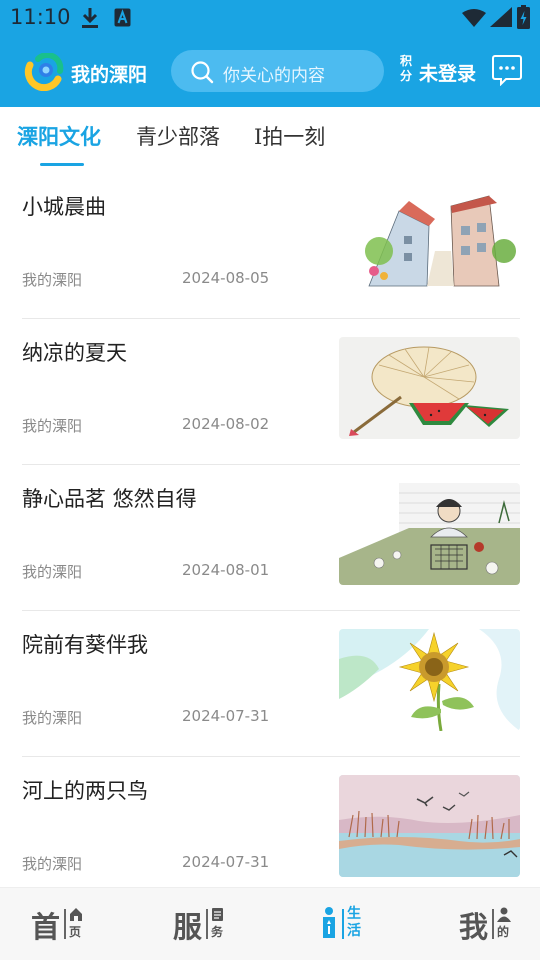  I want to click on status-bar: 11:10, so click(270, 18).